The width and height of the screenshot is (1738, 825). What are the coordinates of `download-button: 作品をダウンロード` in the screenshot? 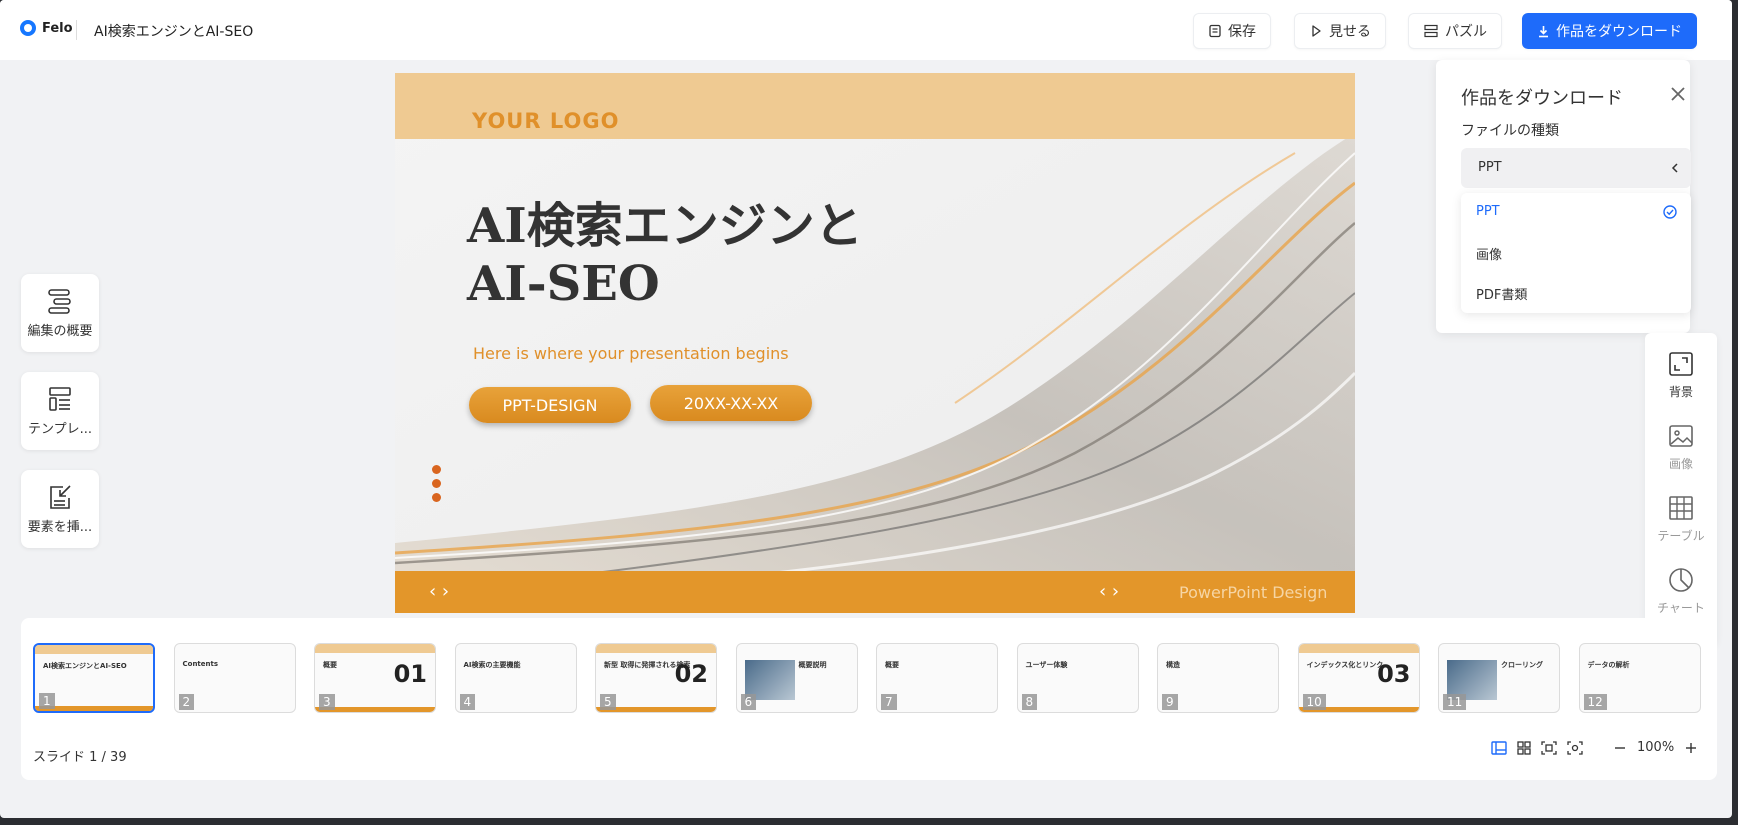 It's located at (1609, 31).